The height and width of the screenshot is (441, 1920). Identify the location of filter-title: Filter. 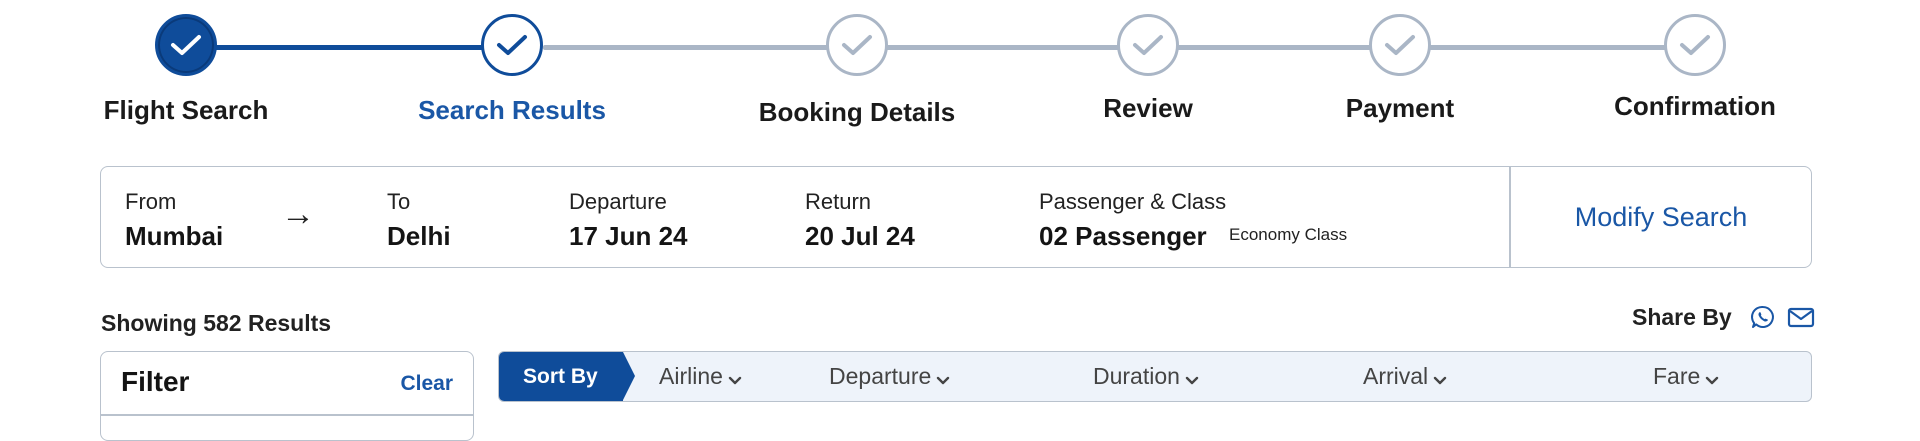
(155, 381).